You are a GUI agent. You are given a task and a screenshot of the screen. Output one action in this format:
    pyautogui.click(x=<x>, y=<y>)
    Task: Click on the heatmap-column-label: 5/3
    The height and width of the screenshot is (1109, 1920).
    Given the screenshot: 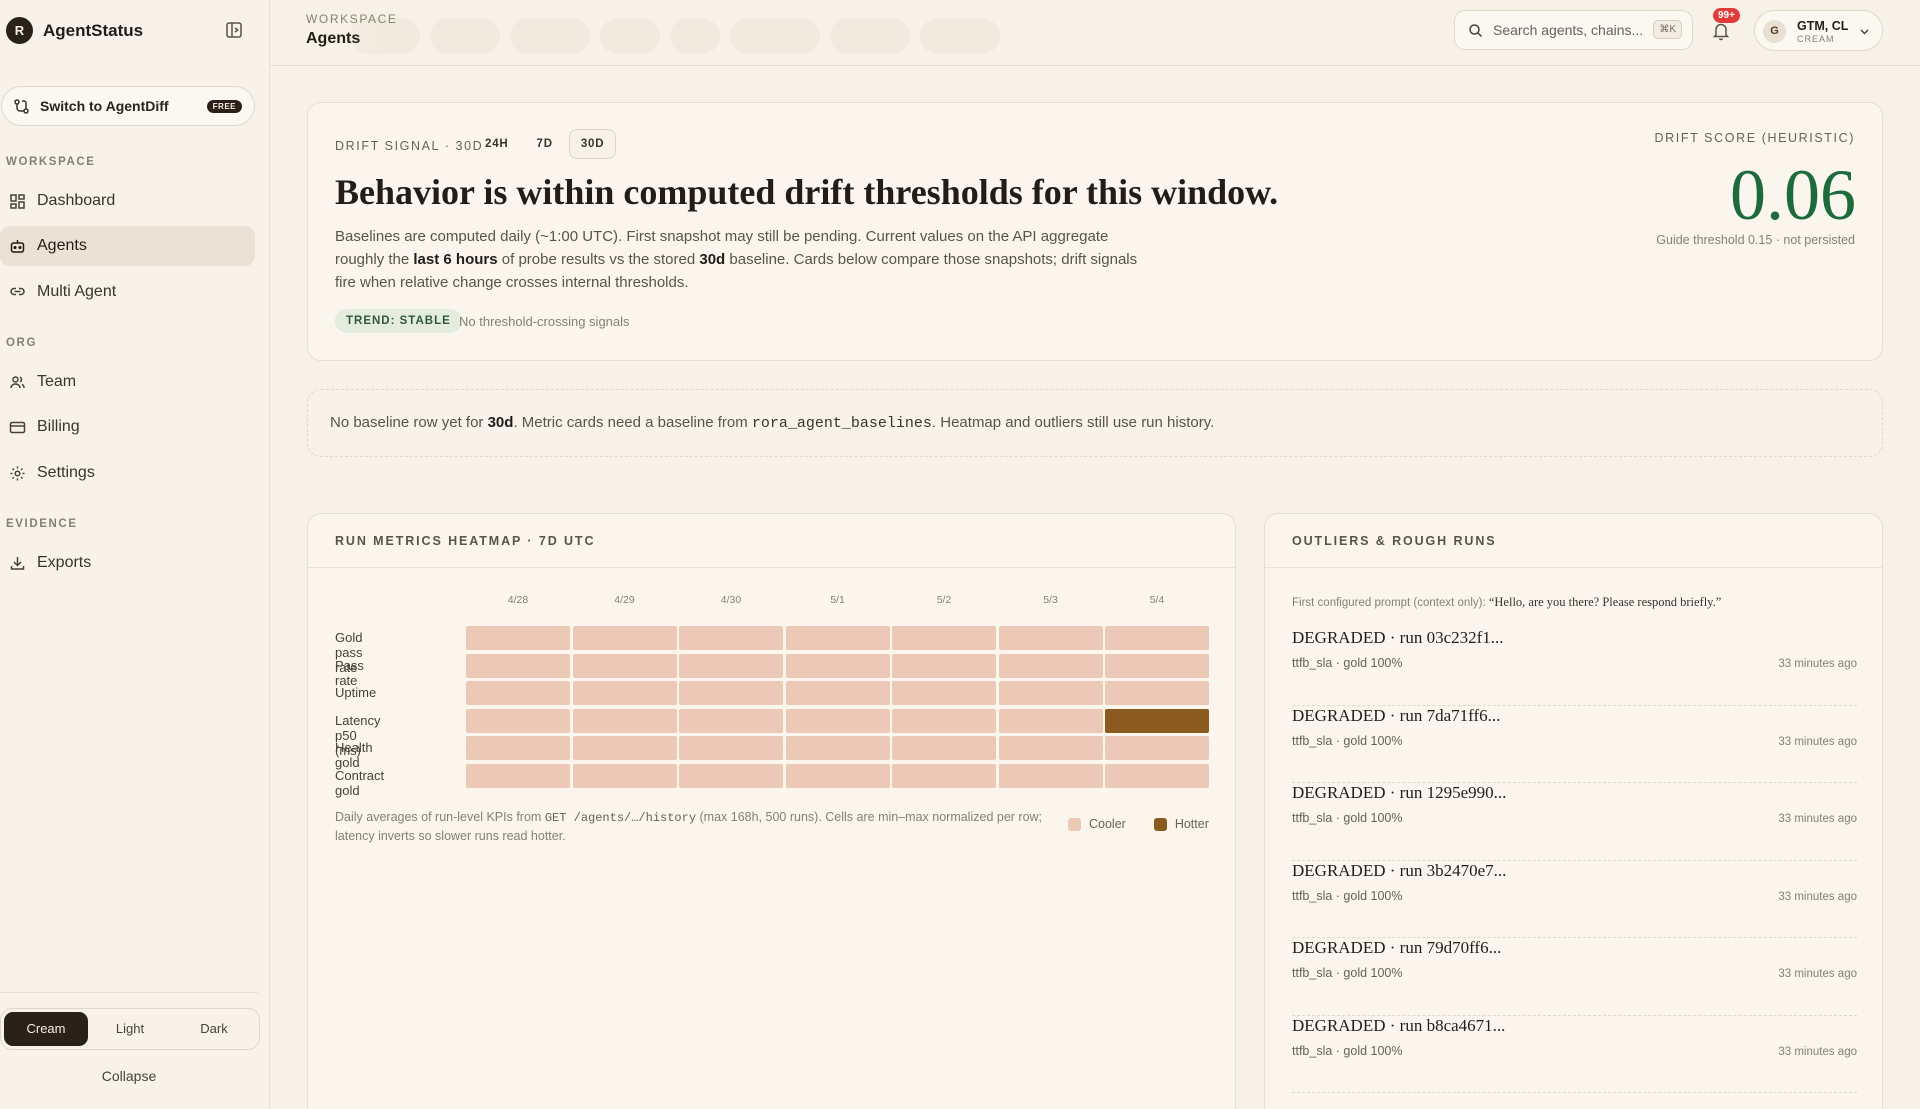 What is the action you would take?
    pyautogui.click(x=1050, y=600)
    